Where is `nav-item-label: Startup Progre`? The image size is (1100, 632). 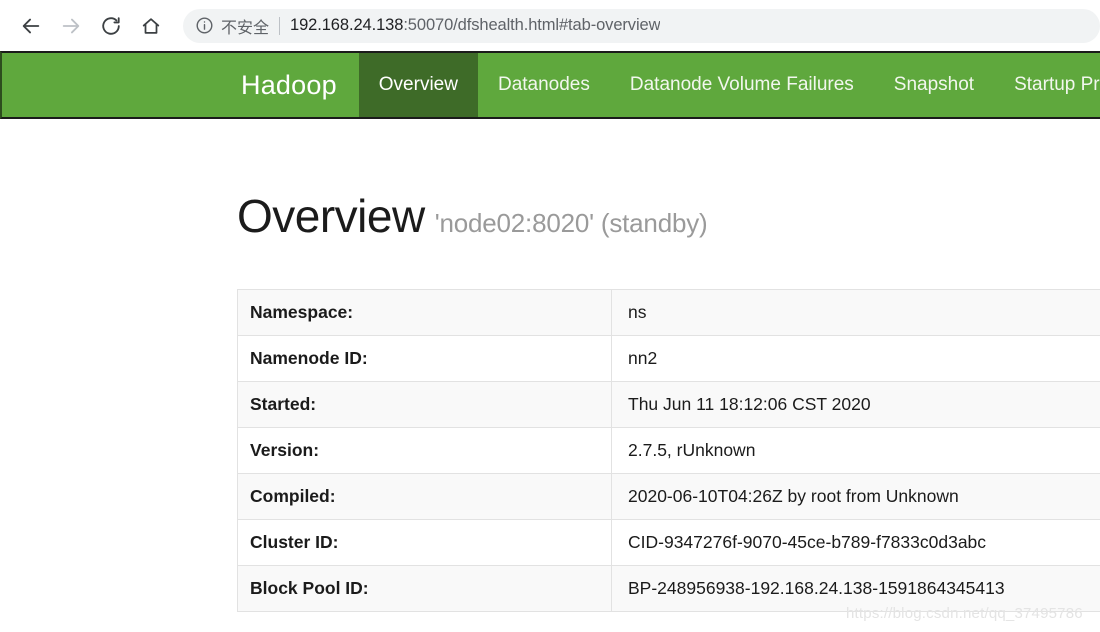
nav-item-label: Startup Progre is located at coordinates (1057, 84).